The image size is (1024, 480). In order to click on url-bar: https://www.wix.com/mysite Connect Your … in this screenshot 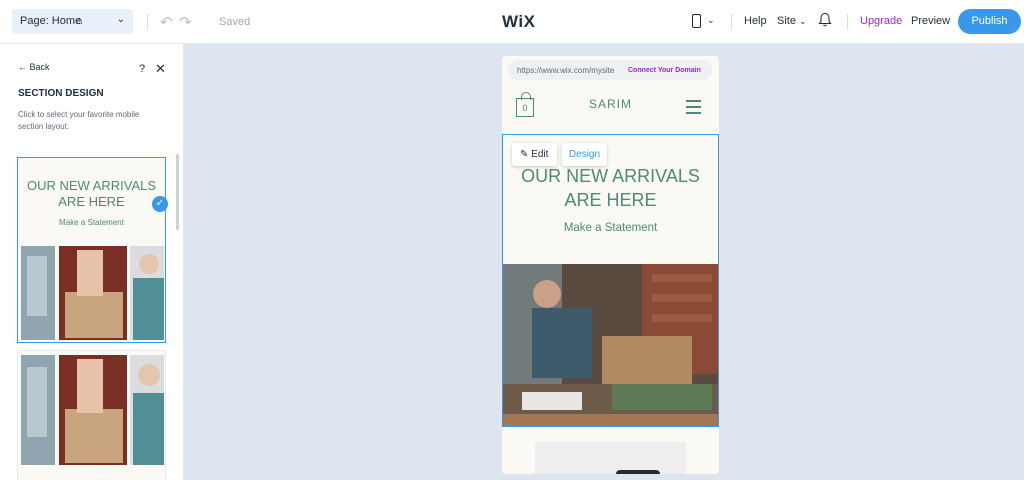, I will do `click(610, 70)`.